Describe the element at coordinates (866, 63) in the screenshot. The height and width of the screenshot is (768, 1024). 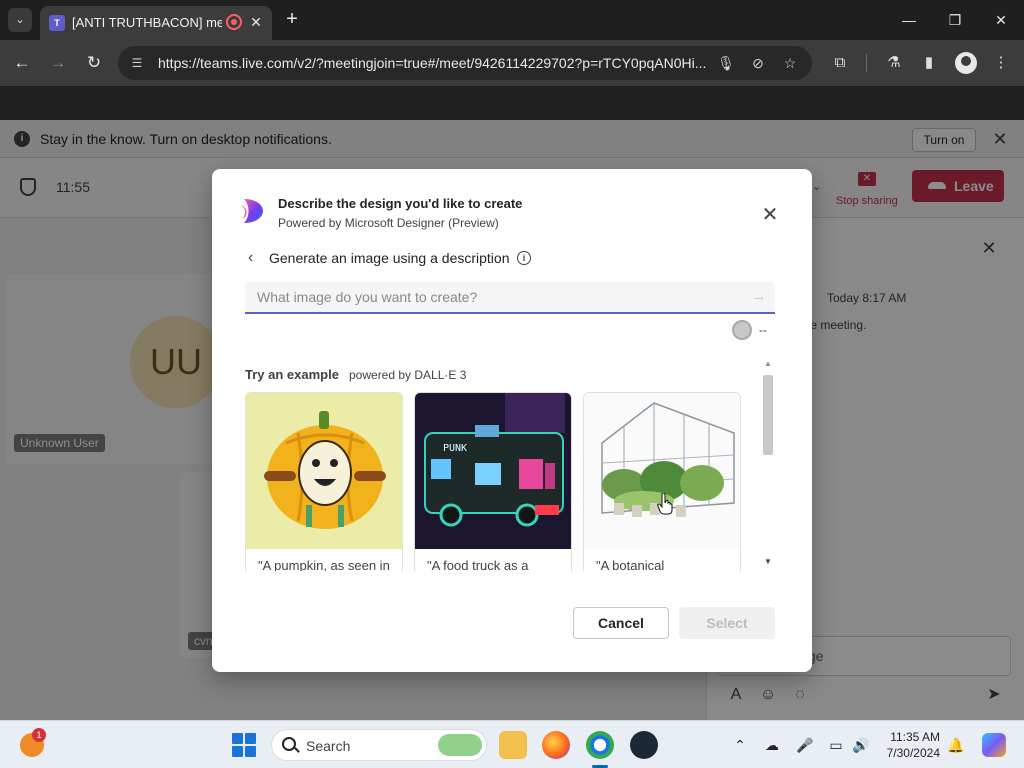
I see `toolbar-divider` at that location.